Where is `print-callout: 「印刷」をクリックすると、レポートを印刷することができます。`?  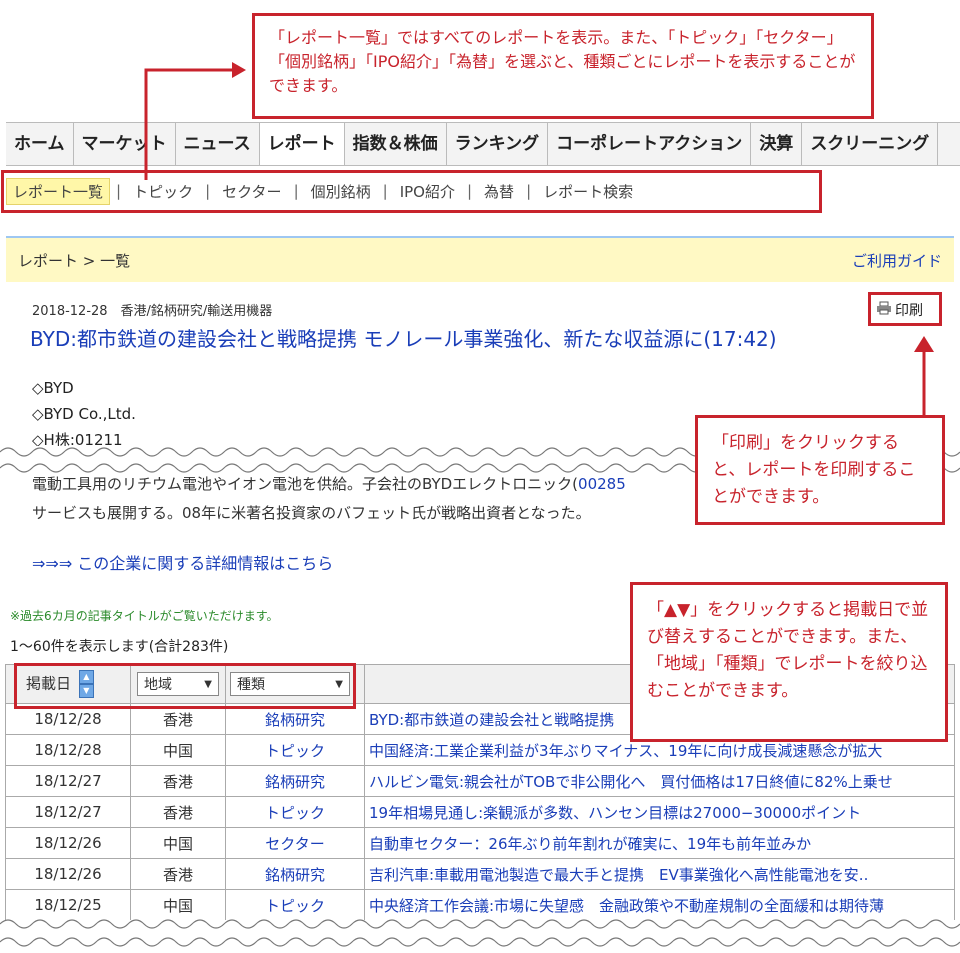 print-callout: 「印刷」をクリックすると、レポートを印刷することができます。 is located at coordinates (820, 470).